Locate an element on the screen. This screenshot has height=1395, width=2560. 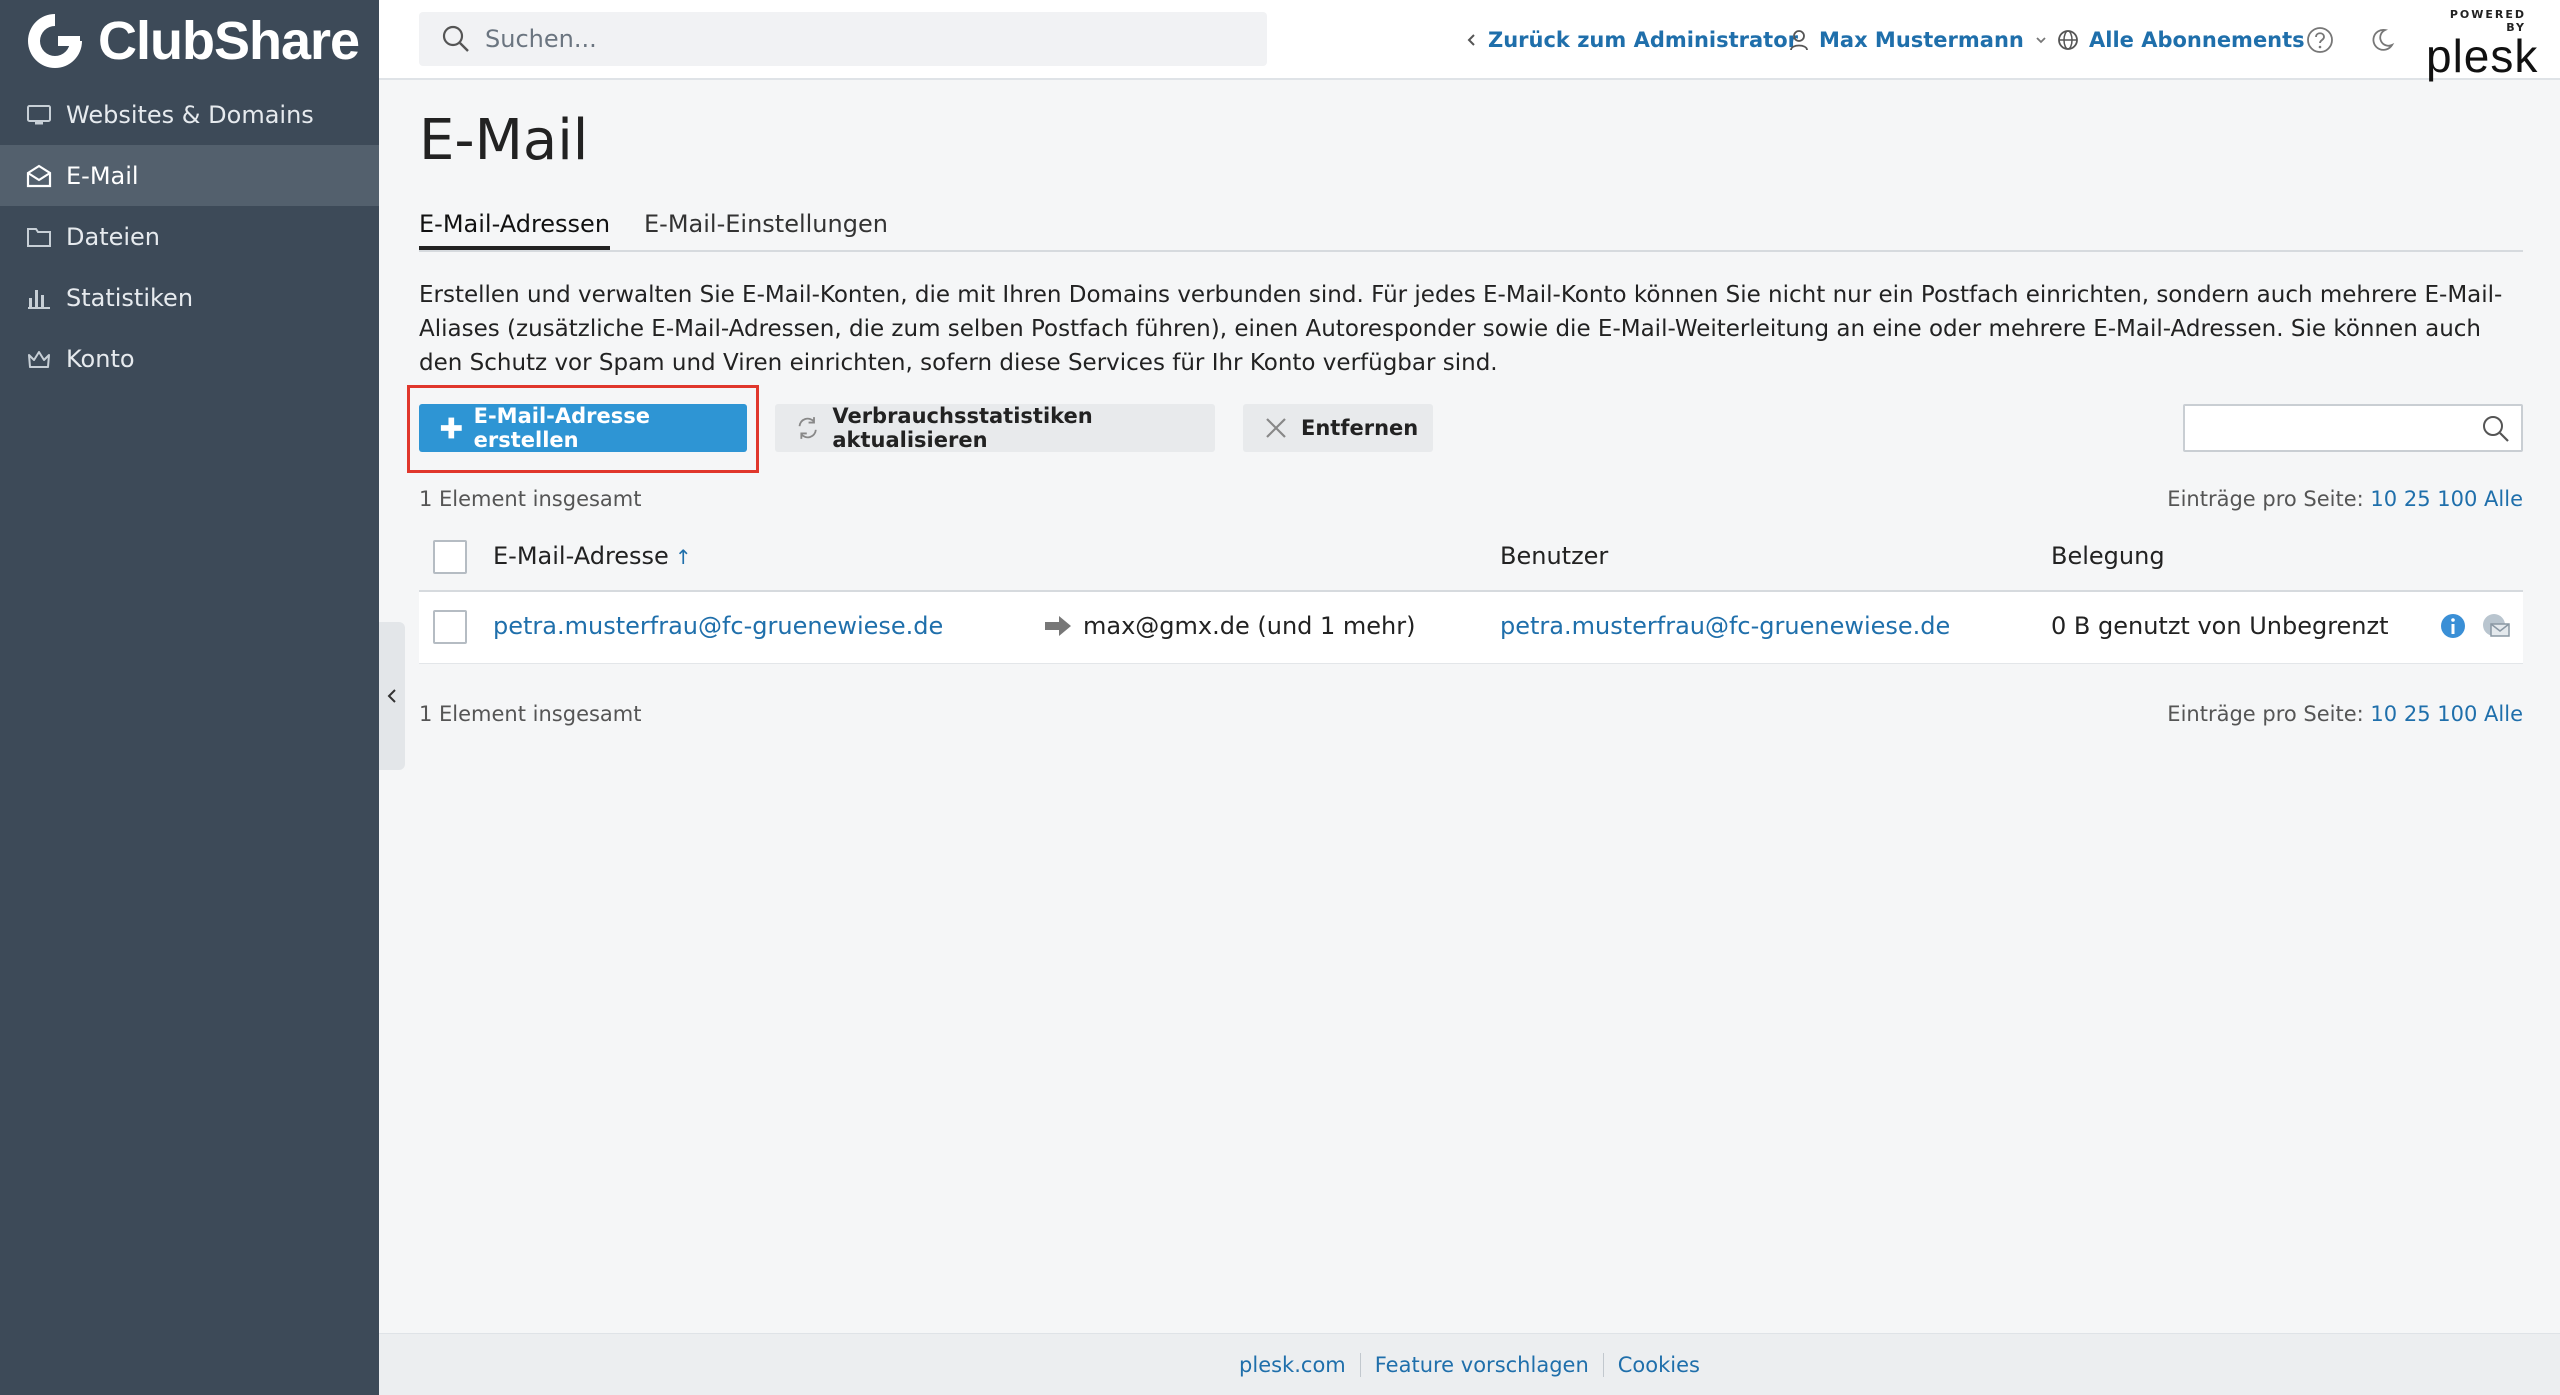
dark-mode-toggle is located at coordinates (2382, 40).